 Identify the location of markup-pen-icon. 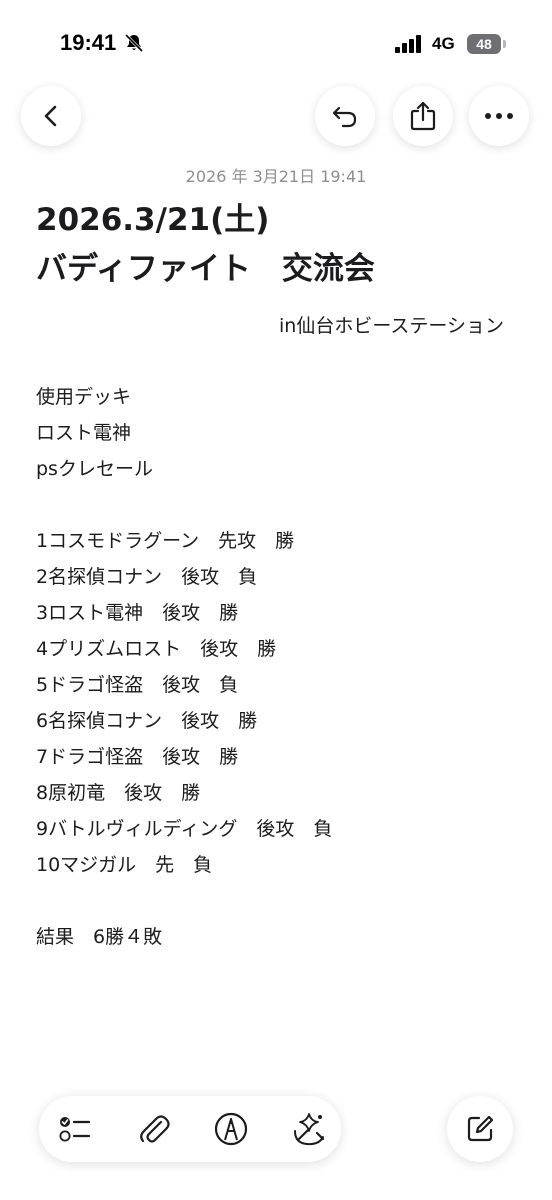
(231, 1129).